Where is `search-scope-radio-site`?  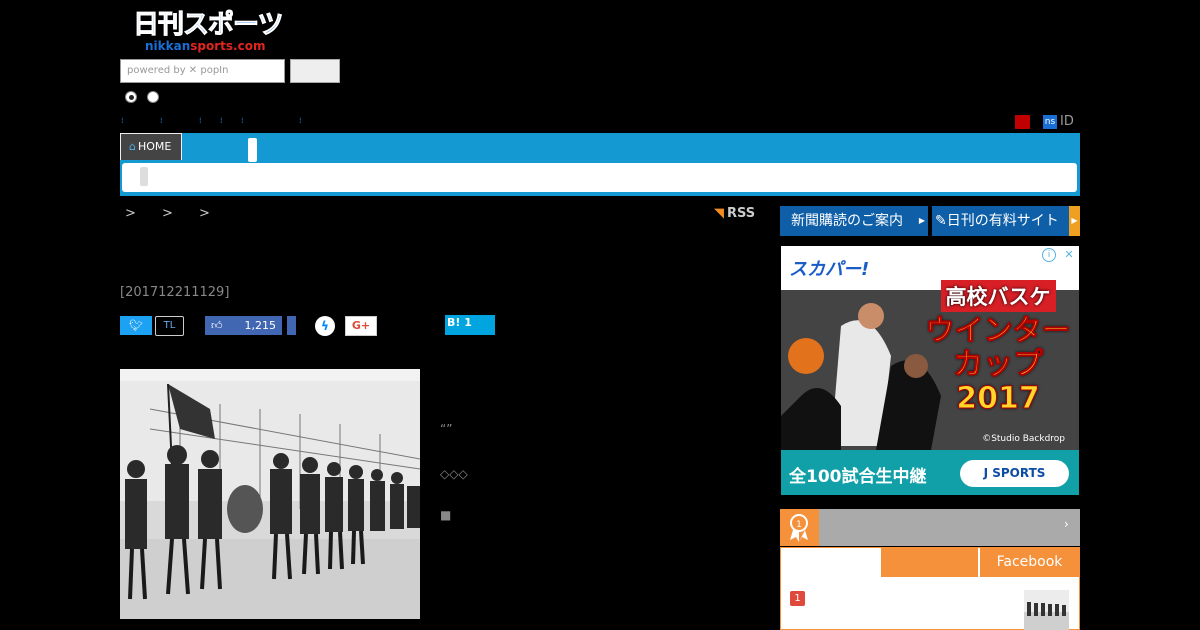
search-scope-radio-site is located at coordinates (131, 97).